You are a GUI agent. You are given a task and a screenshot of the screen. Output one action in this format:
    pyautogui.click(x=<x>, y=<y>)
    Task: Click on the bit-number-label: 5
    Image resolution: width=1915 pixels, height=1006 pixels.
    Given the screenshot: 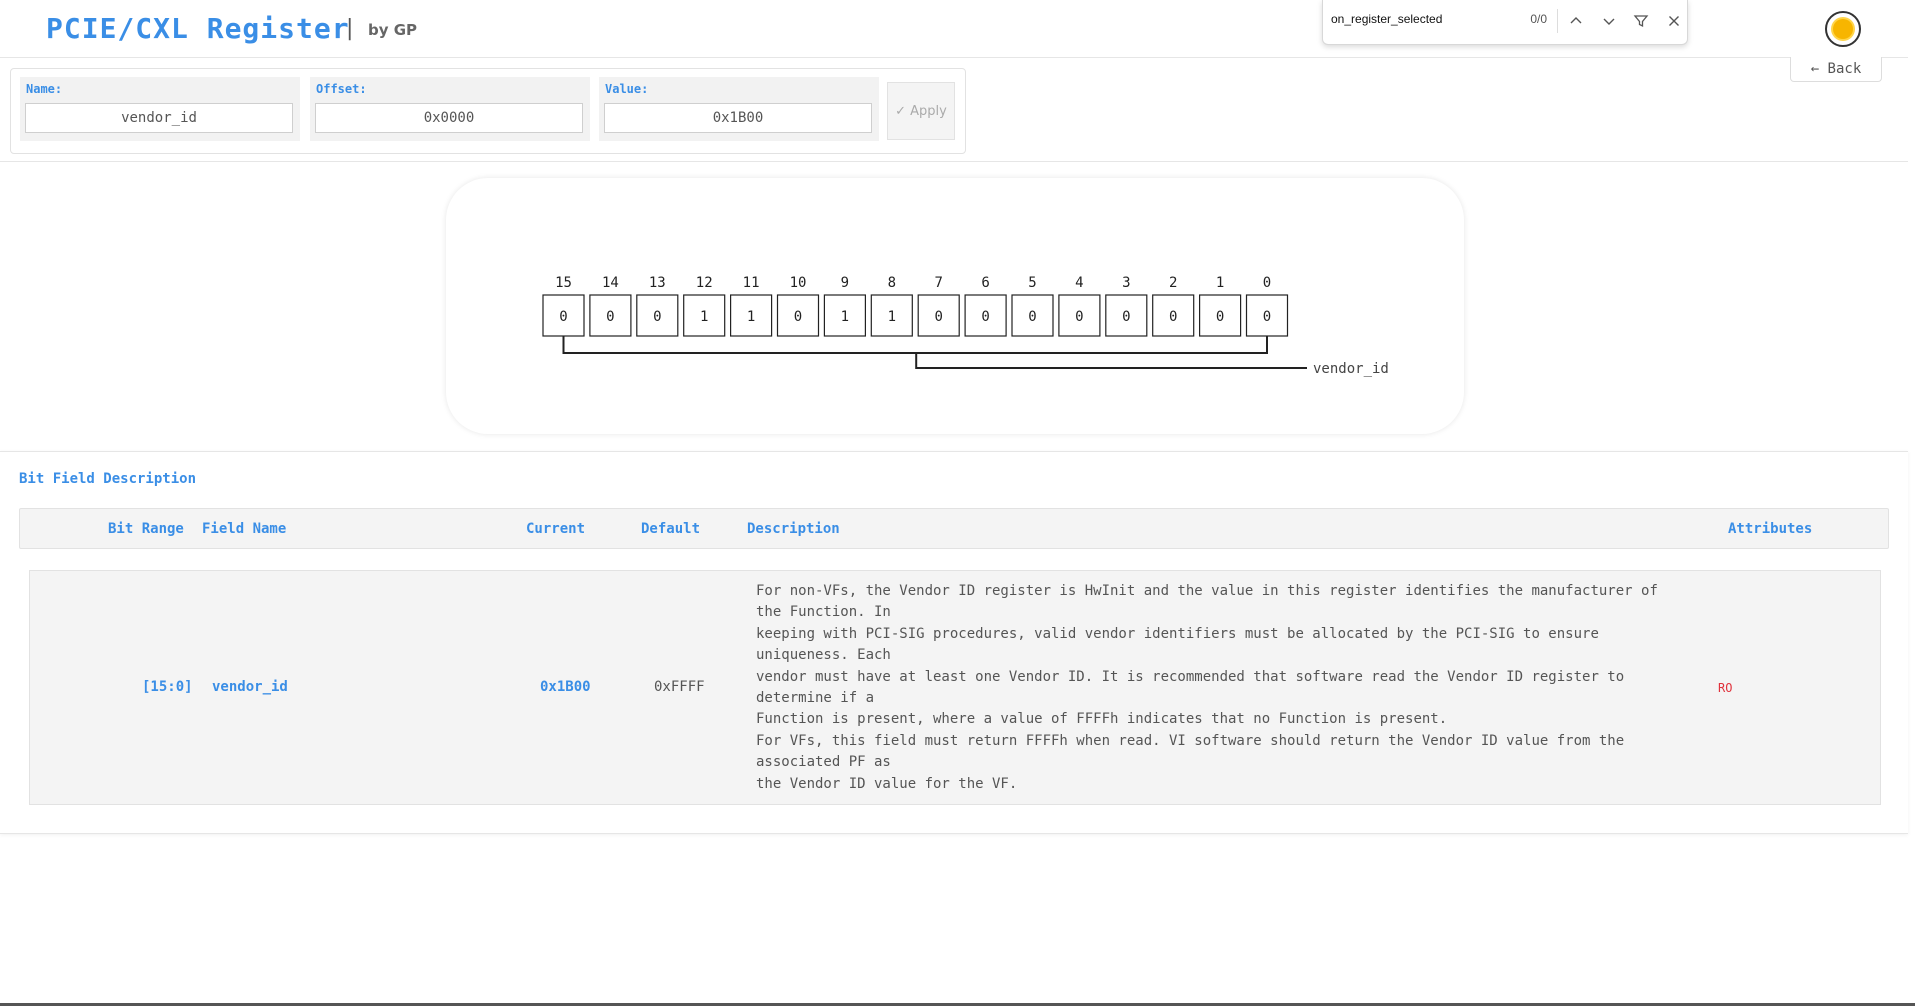 What is the action you would take?
    pyautogui.click(x=1032, y=283)
    